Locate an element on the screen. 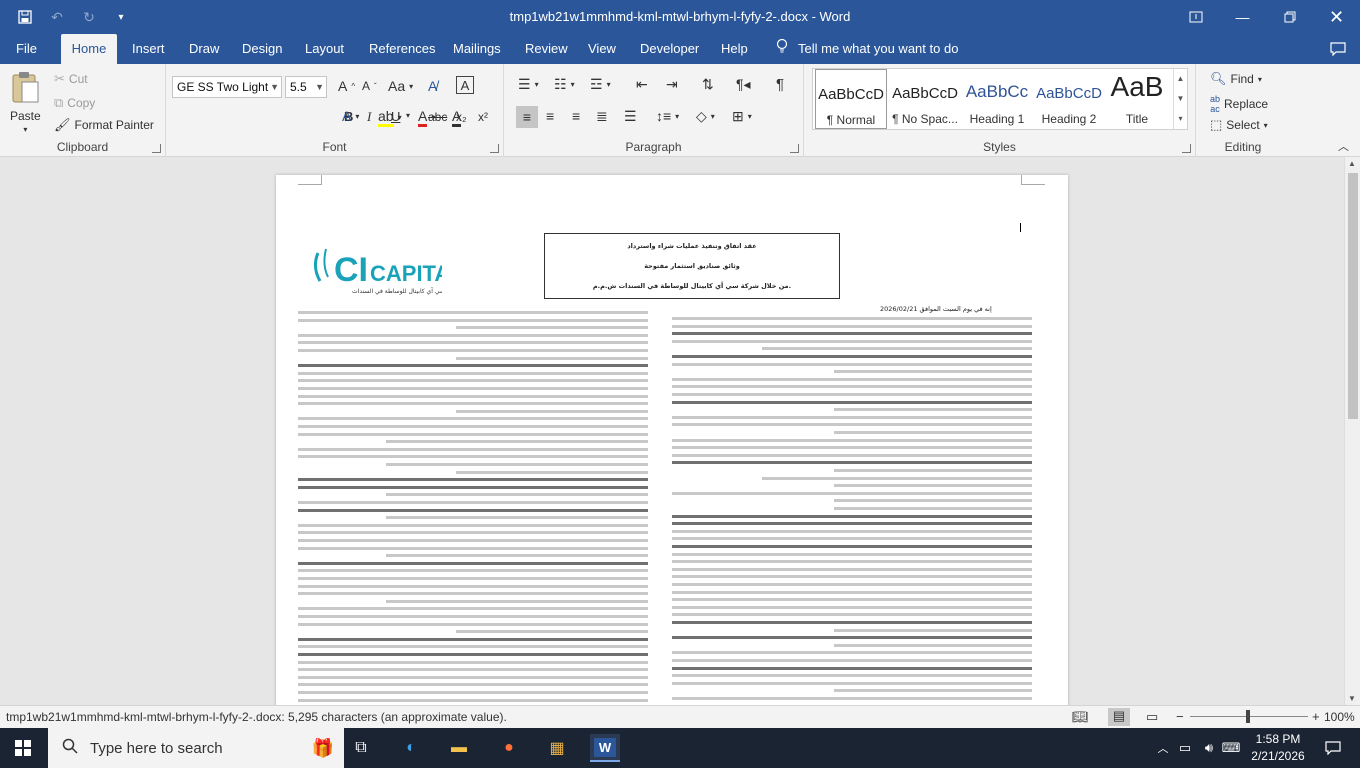 This screenshot has width=1360, height=768. undo-icon: ↶ is located at coordinates (57, 17).